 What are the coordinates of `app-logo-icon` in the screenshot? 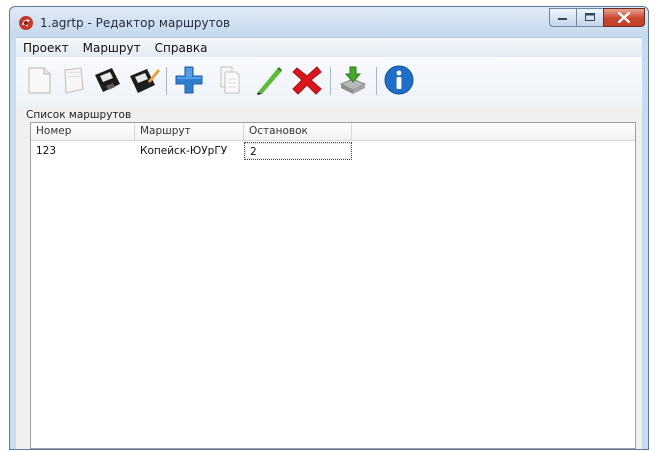 It's located at (26, 23).